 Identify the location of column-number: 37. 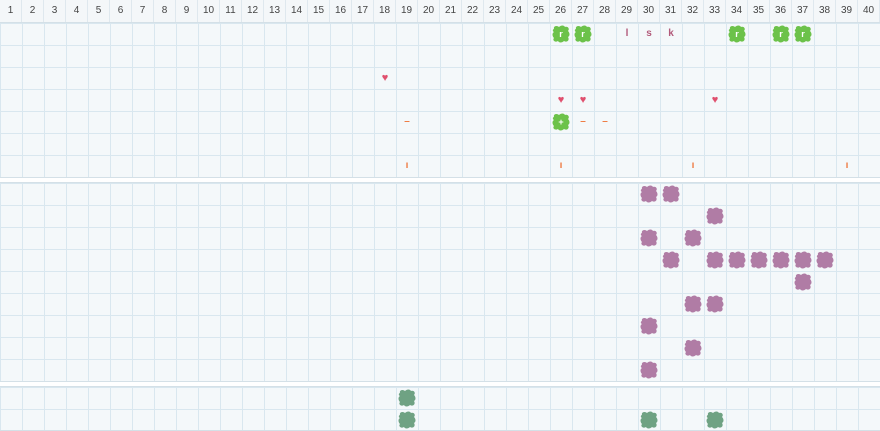
(803, 11).